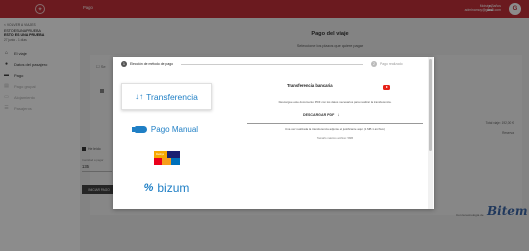  What do you see at coordinates (335, 138) in the screenshot?
I see `upload-size-hint: Tamaño máximo archivo: 5MB` at bounding box center [335, 138].